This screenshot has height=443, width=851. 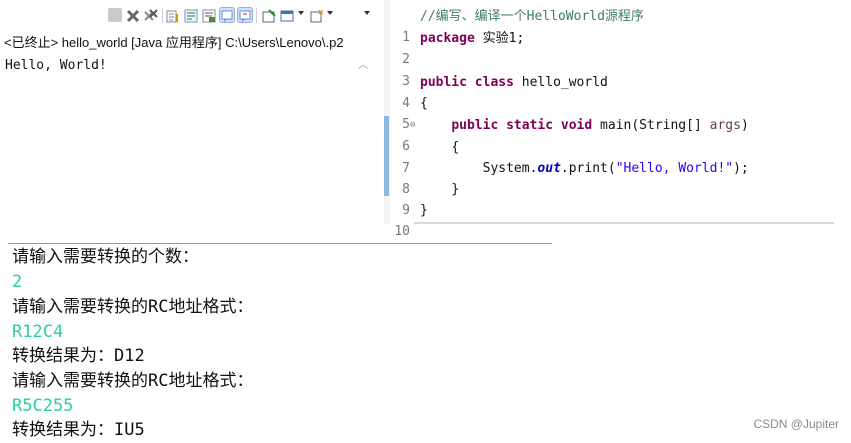 What do you see at coordinates (499, 38) in the screenshot?
I see `code-text: 实验1;` at bounding box center [499, 38].